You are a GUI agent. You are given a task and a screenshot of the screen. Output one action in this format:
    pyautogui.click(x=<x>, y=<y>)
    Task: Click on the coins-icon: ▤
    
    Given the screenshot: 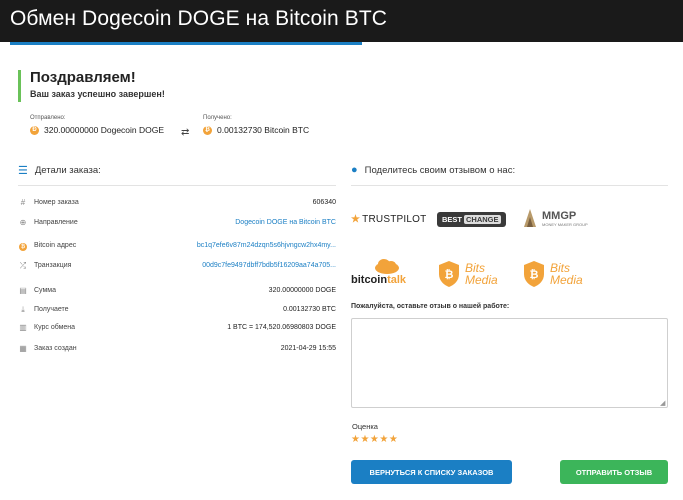 What is the action you would take?
    pyautogui.click(x=23, y=290)
    